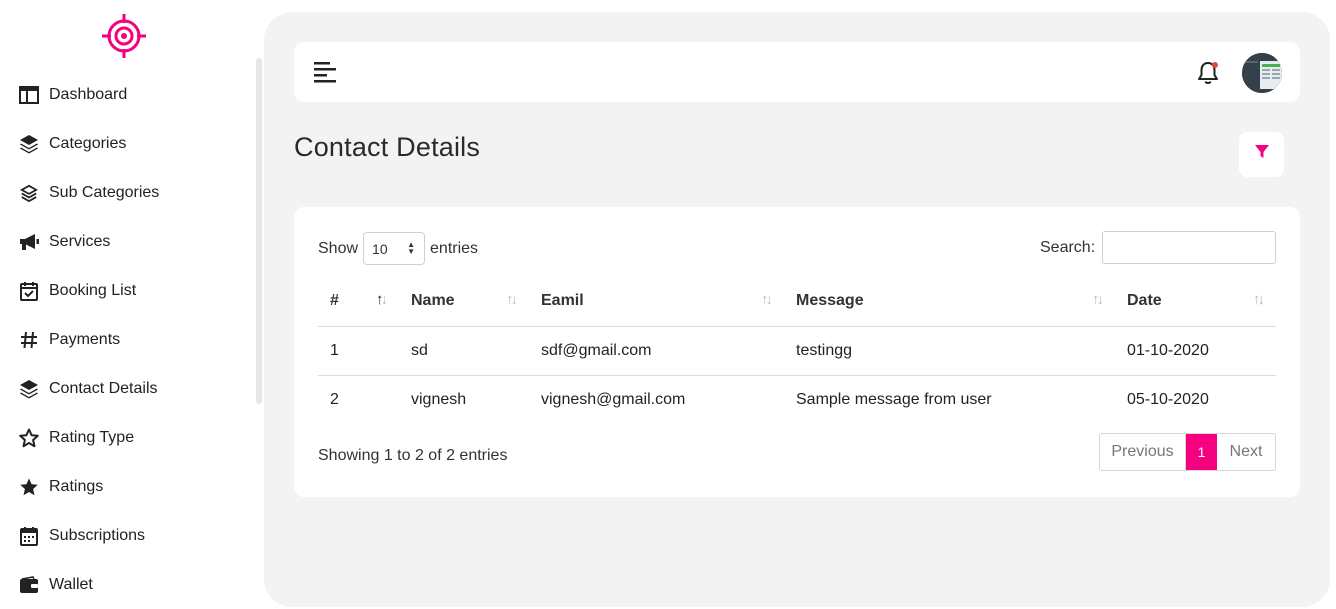  Describe the element at coordinates (88, 143) in the screenshot. I see `sidebar-item-label: Categories` at that location.